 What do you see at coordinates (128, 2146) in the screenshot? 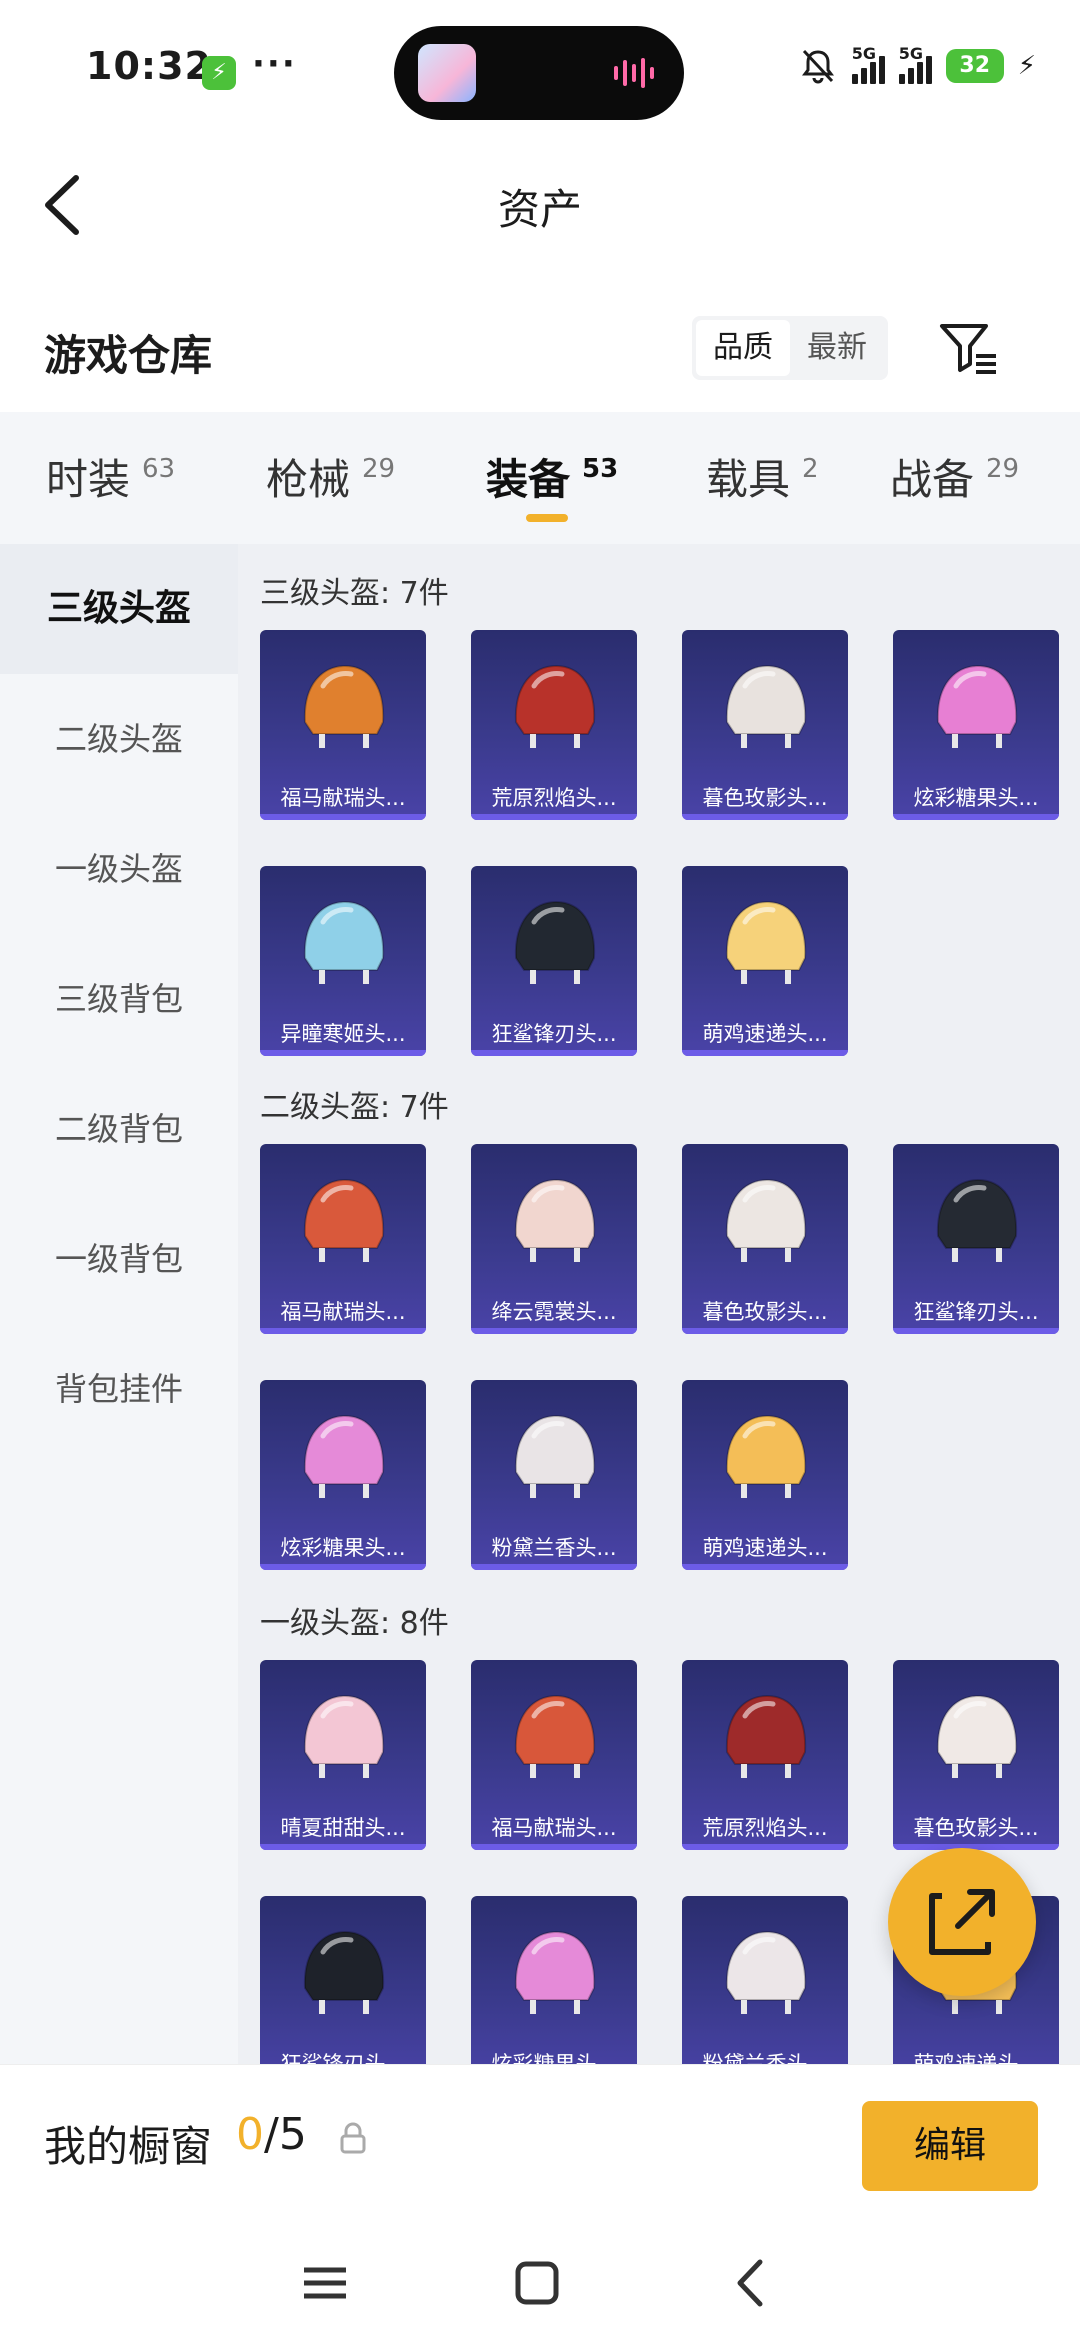
I see `showcase-label: 我的橱窗` at bounding box center [128, 2146].